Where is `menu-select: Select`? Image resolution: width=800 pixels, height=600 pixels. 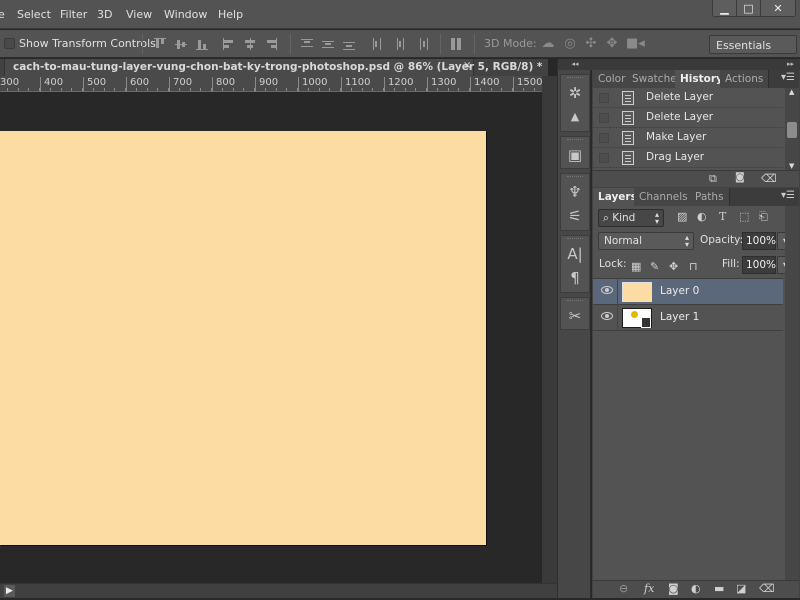
menu-select: Select is located at coordinates (34, 14).